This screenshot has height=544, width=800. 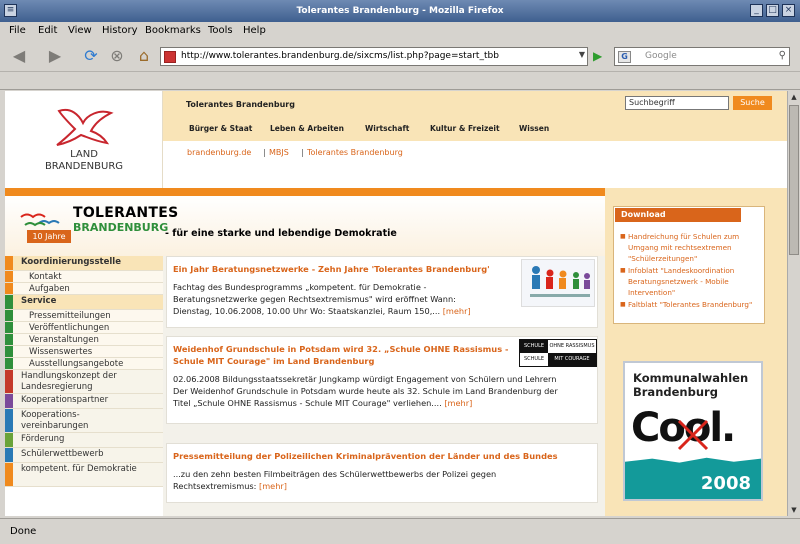 I want to click on breadcrumb-brandenburg: brandenburg.de, so click(x=219, y=152).